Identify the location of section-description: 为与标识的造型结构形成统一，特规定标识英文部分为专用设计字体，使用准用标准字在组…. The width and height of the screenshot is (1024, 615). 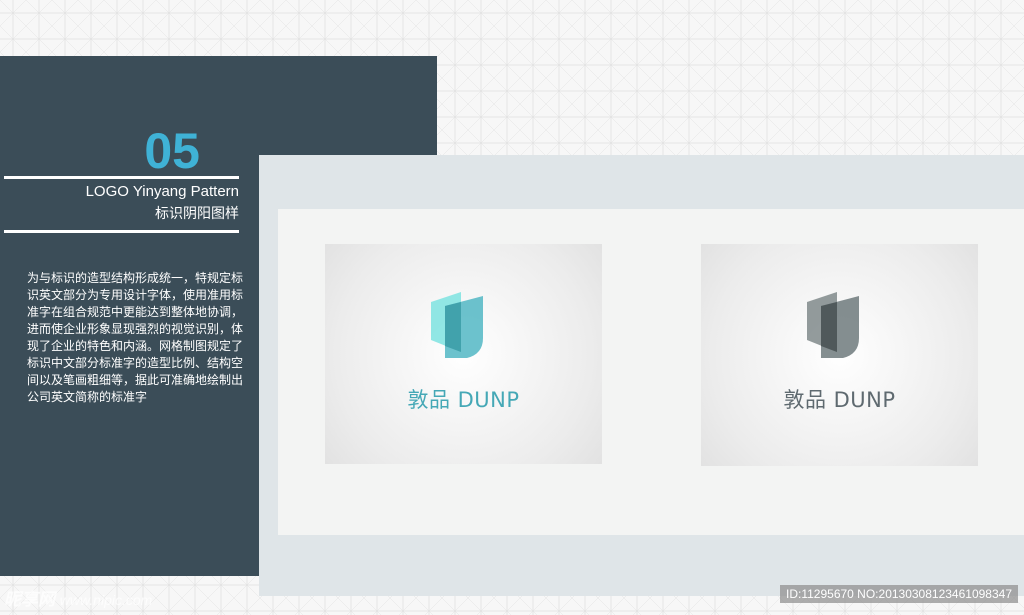
(135, 337).